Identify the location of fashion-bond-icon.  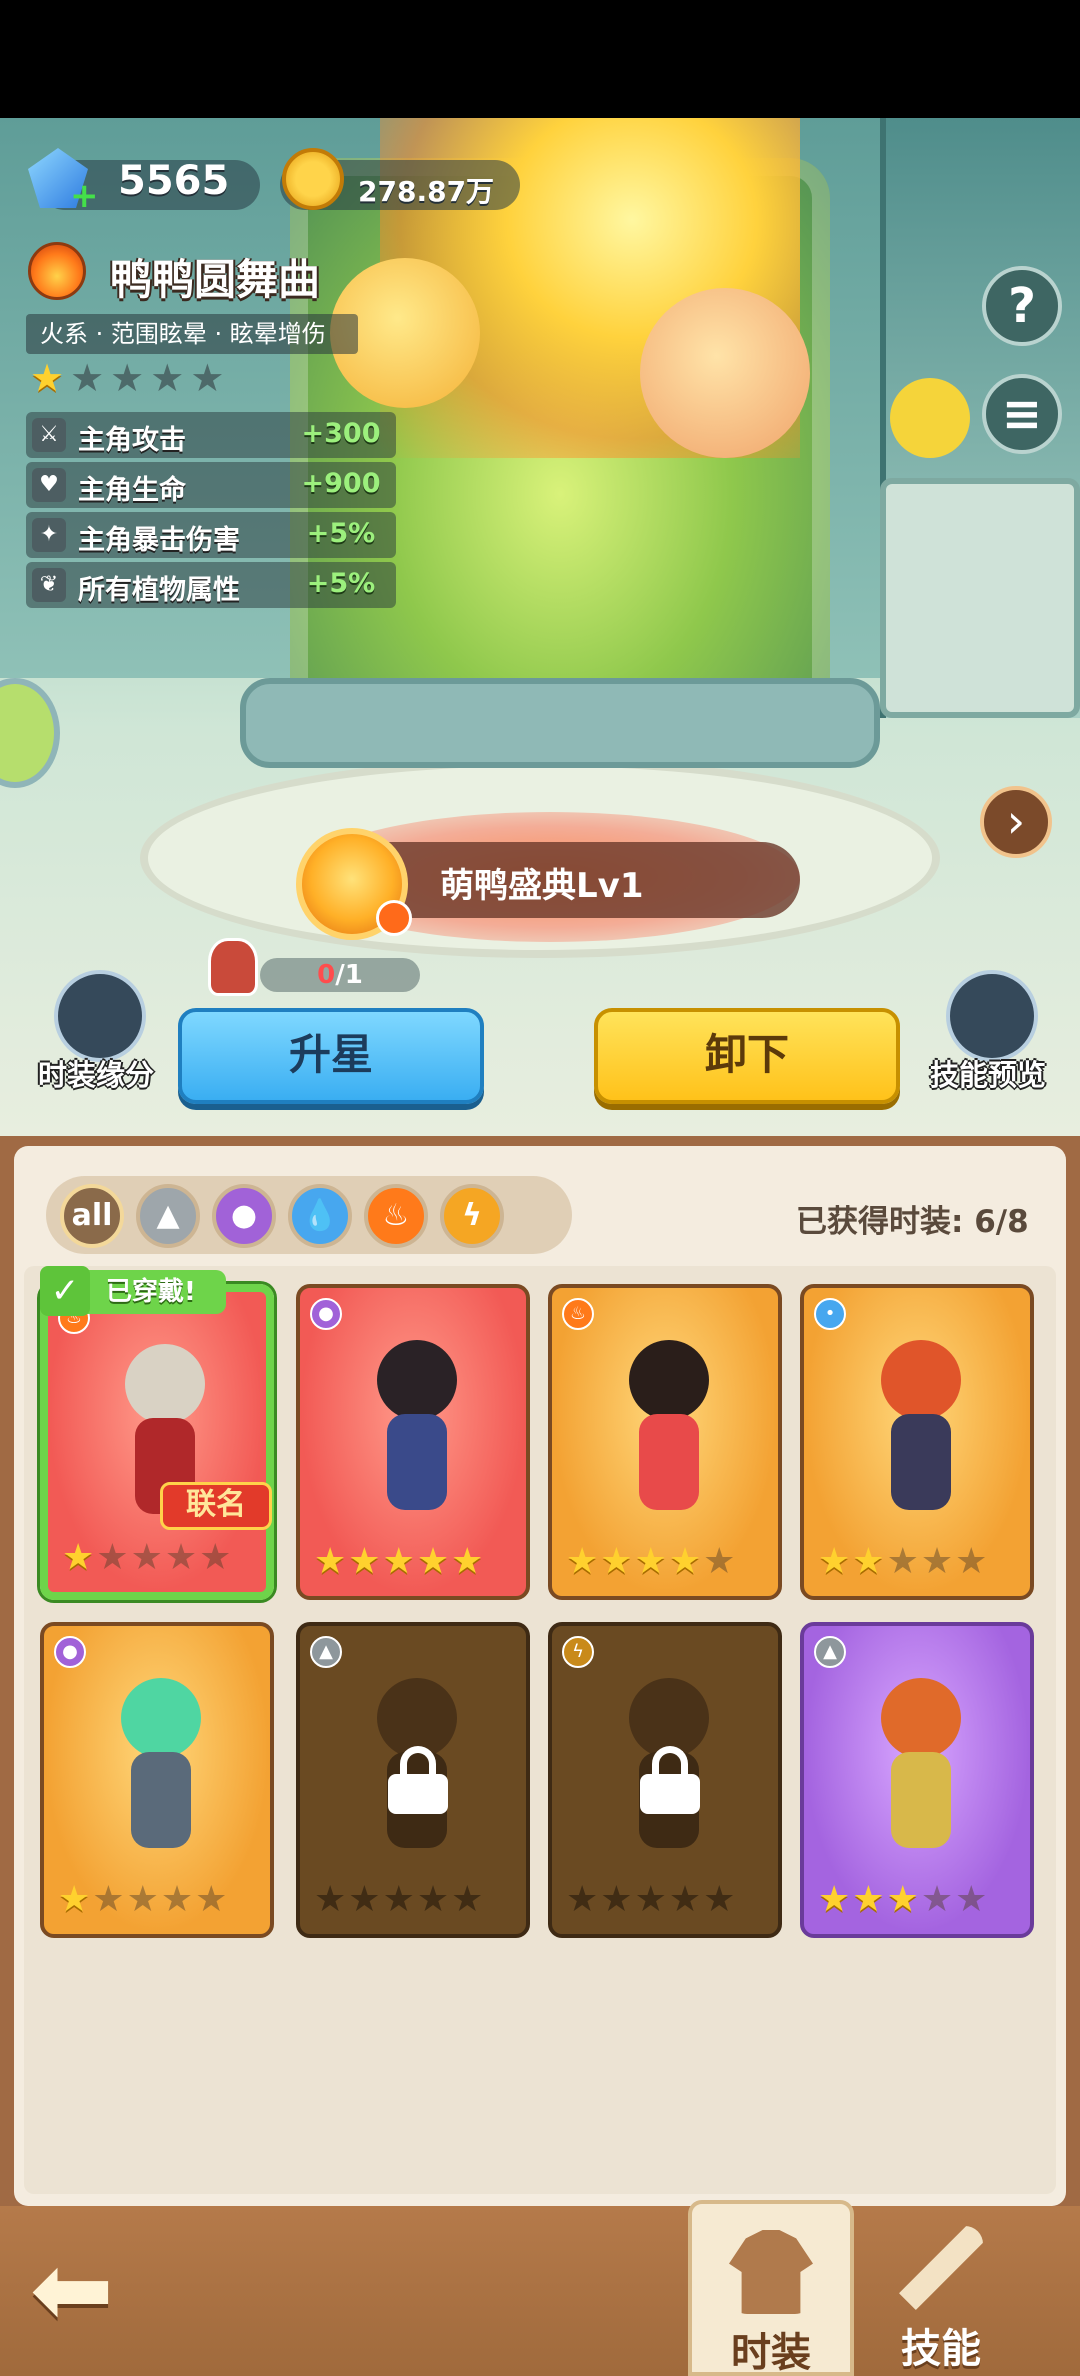
(100, 1016).